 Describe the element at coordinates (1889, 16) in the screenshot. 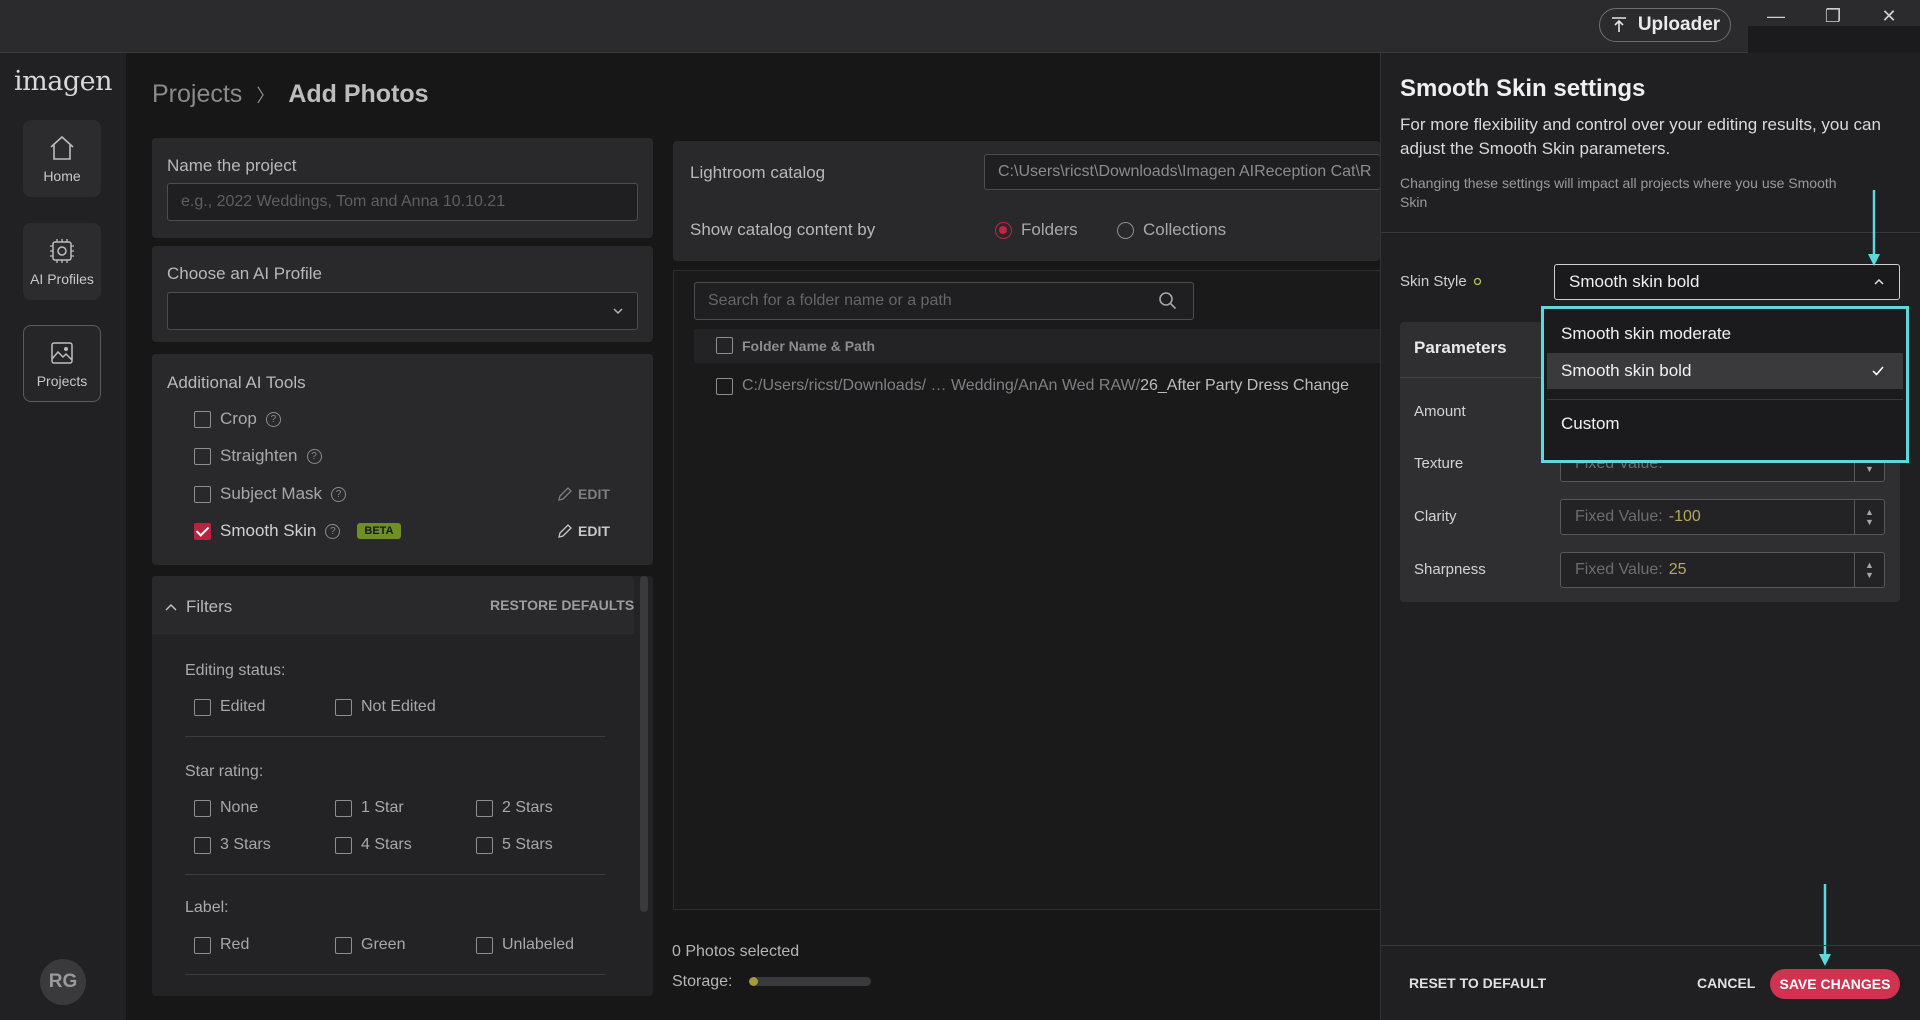

I see `close-button: ✕` at that location.